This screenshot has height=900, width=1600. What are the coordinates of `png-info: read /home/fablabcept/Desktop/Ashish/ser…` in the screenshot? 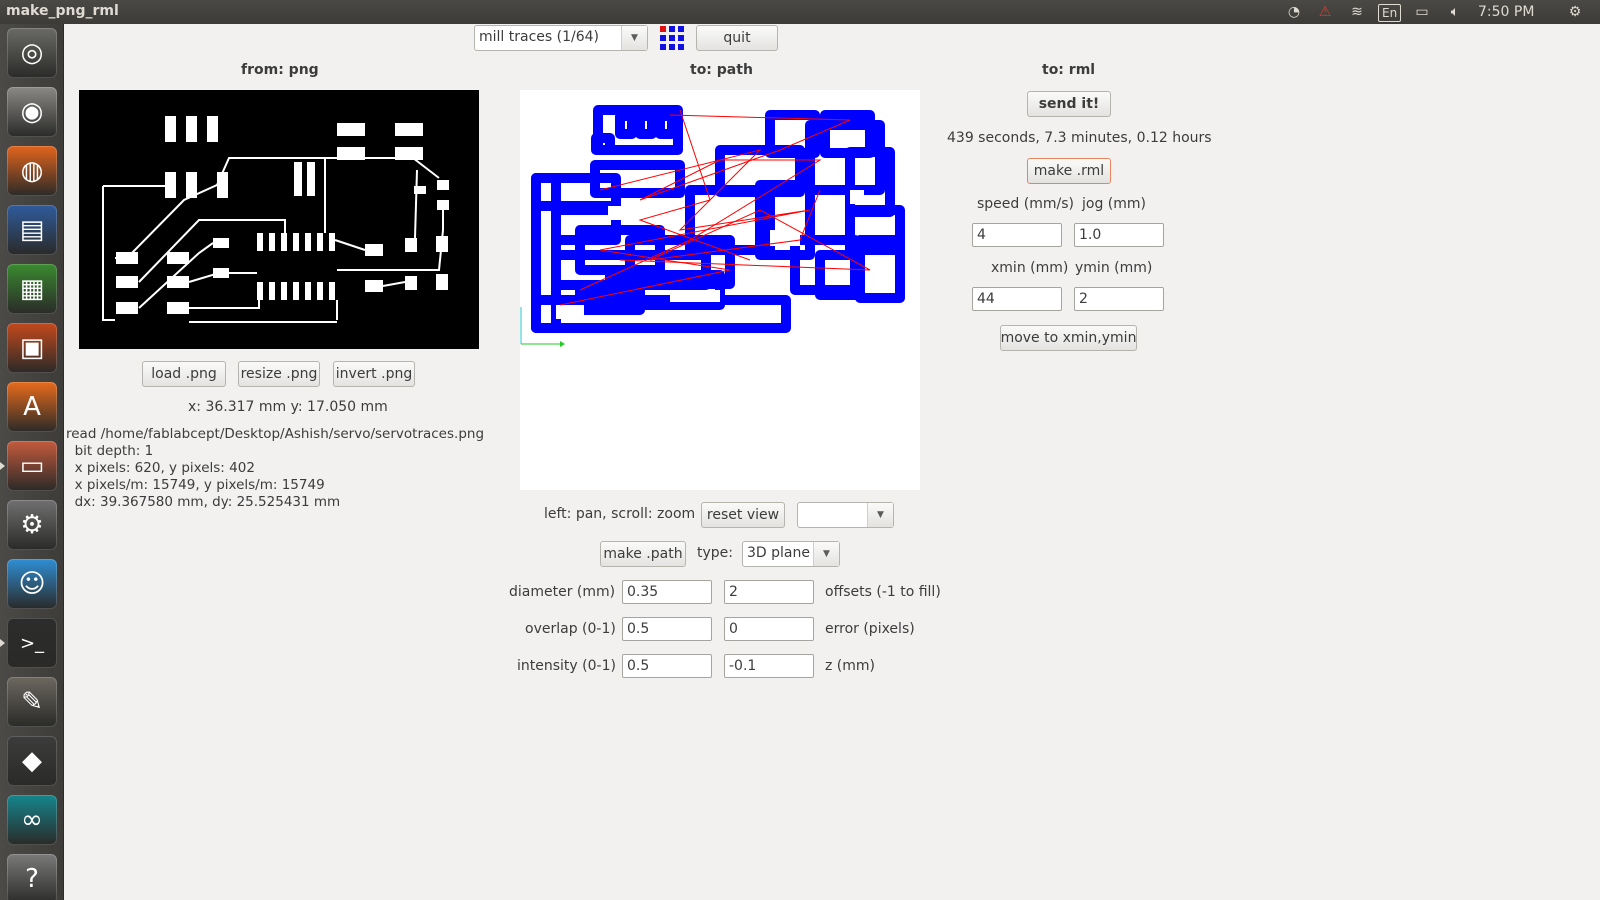 It's located at (275, 468).